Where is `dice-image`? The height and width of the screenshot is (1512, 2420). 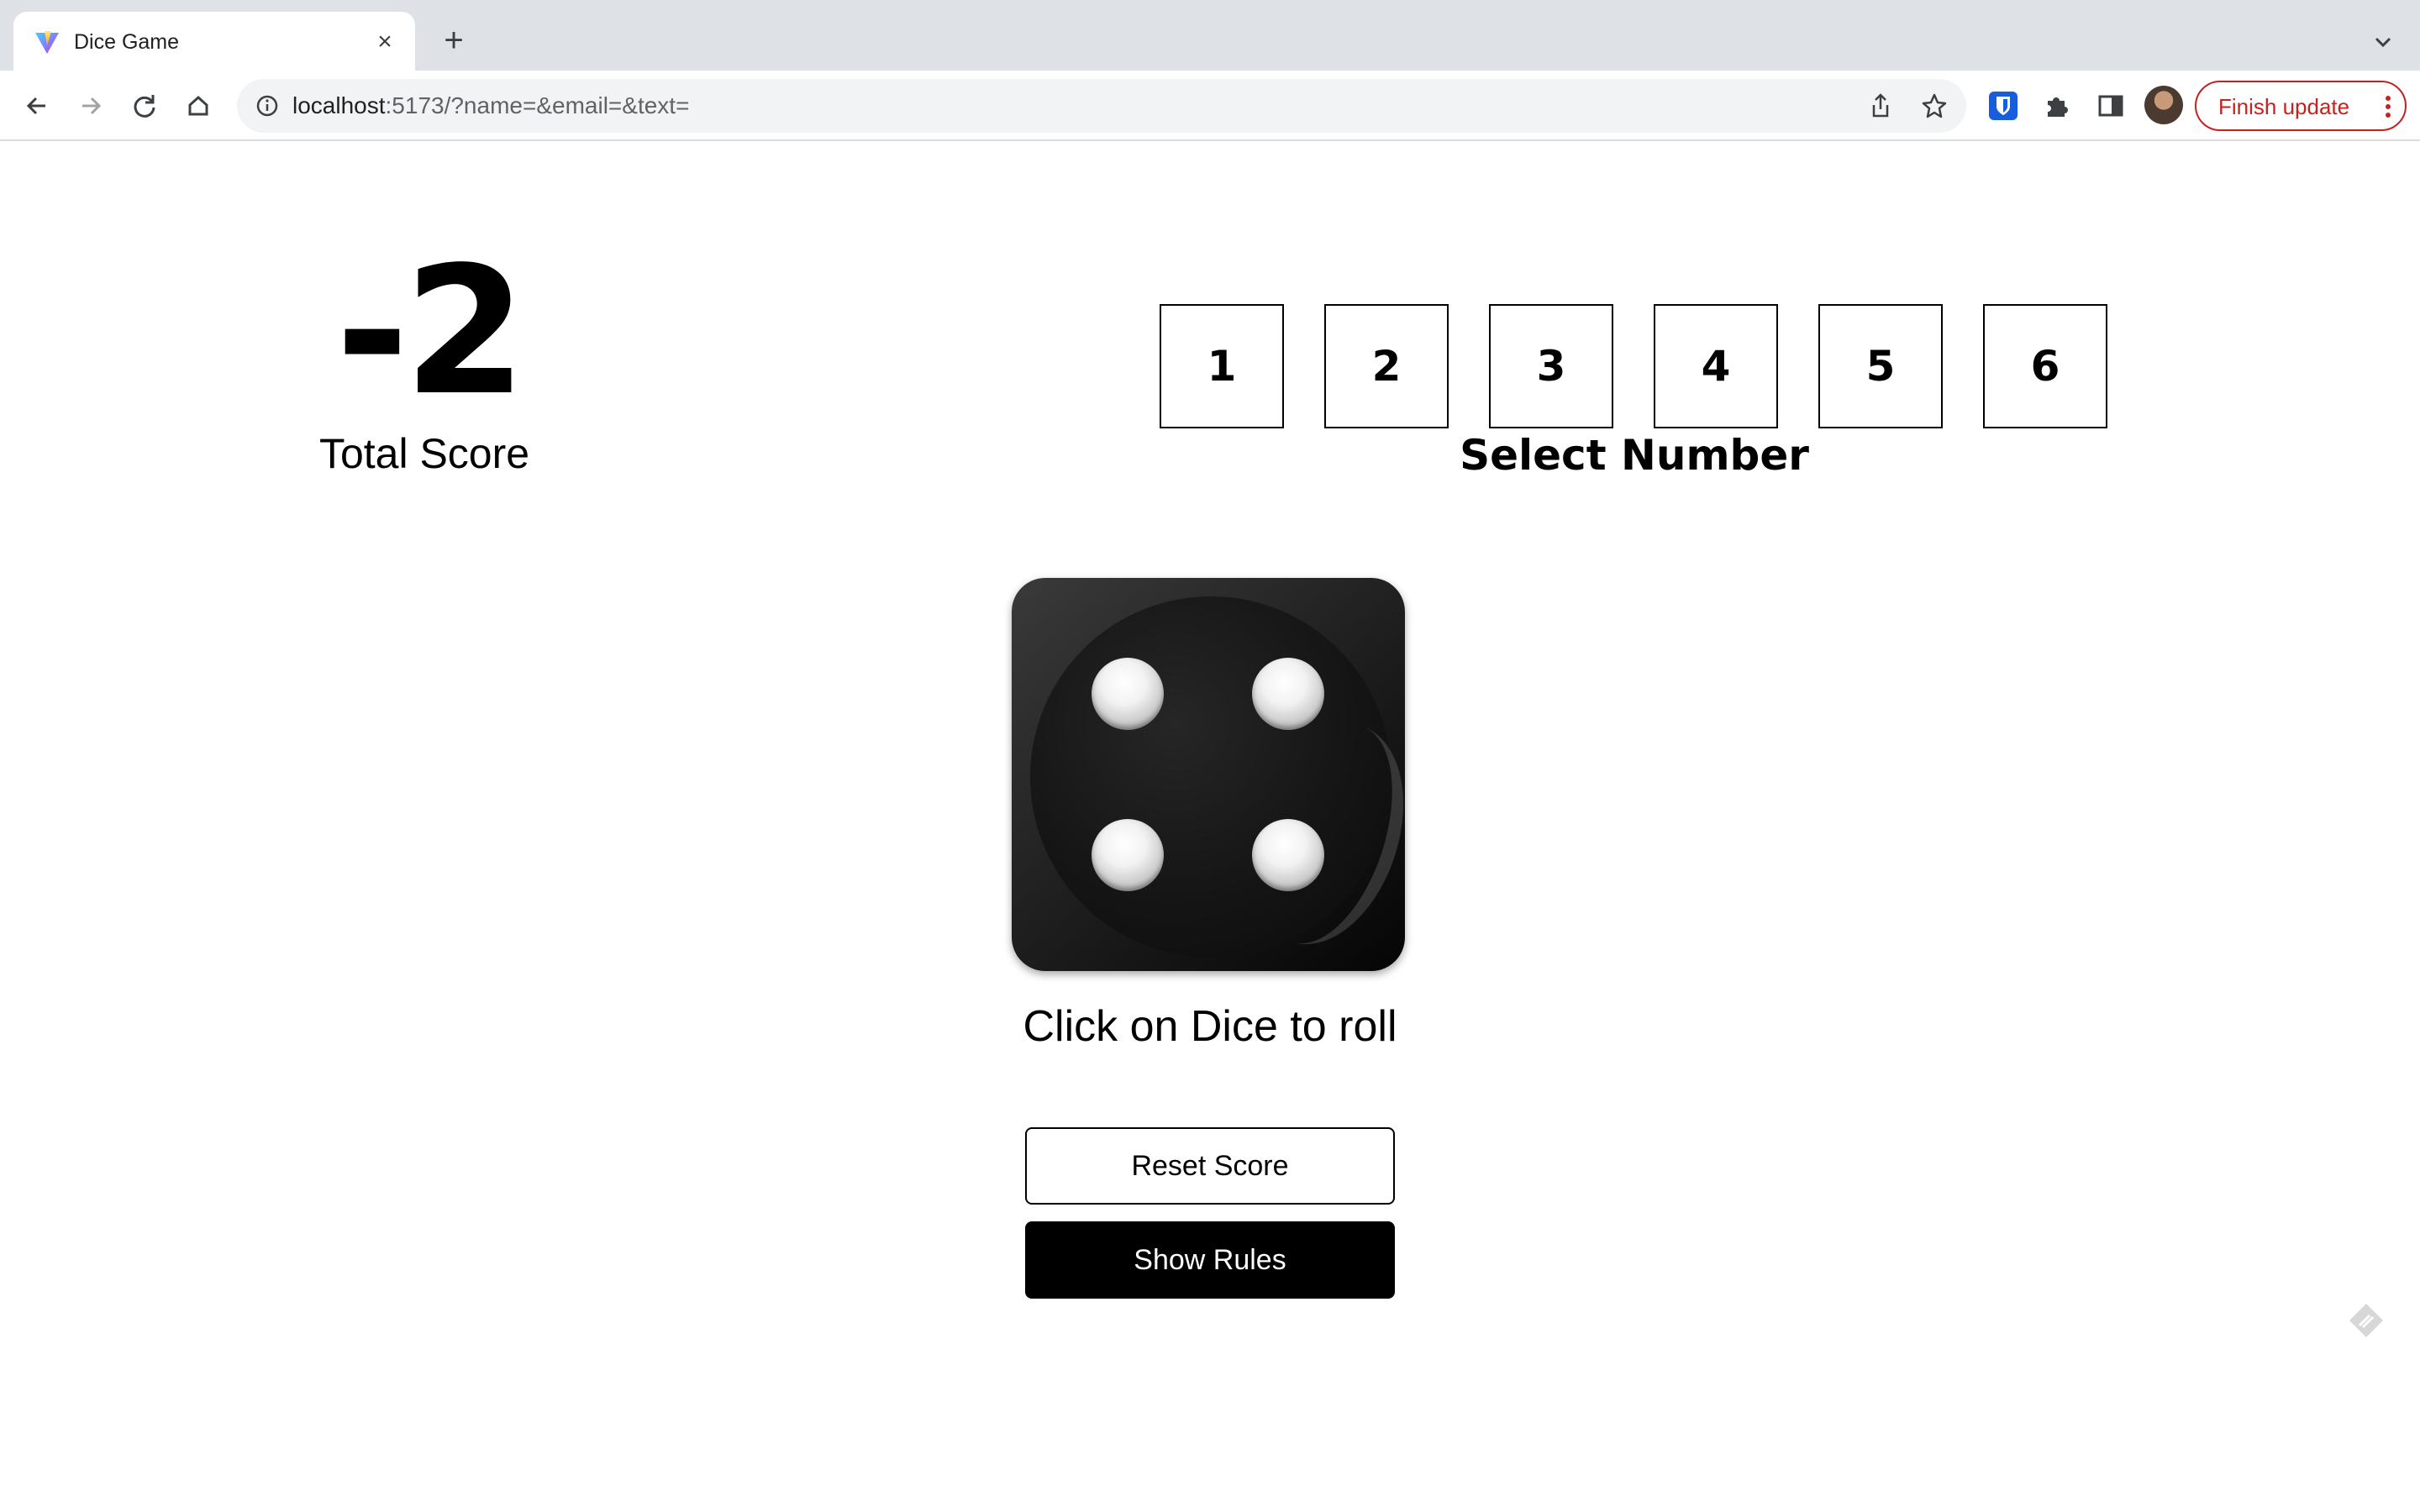 dice-image is located at coordinates (1208, 774).